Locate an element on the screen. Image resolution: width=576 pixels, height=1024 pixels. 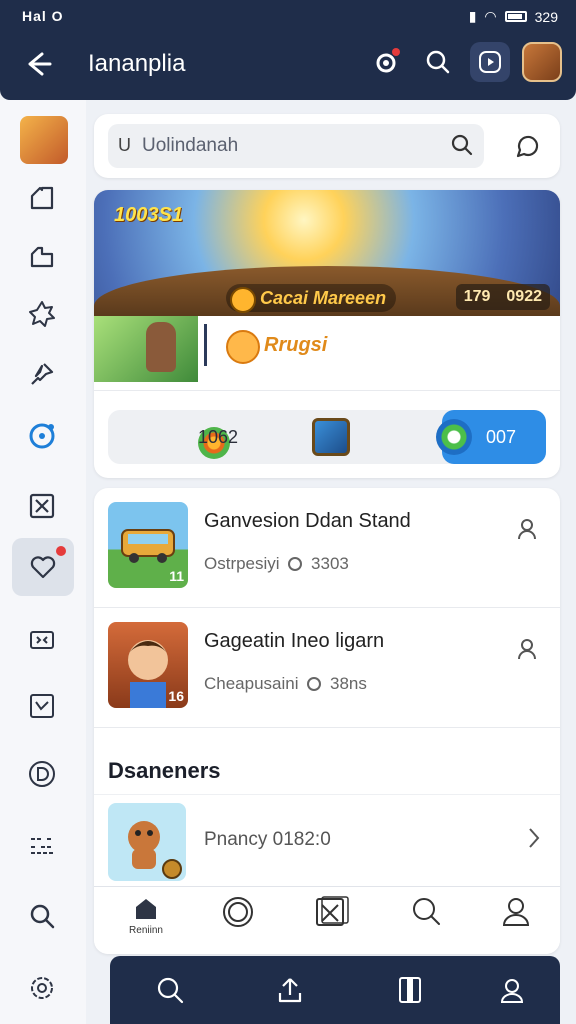
search-input is located at coordinates (292, 146).